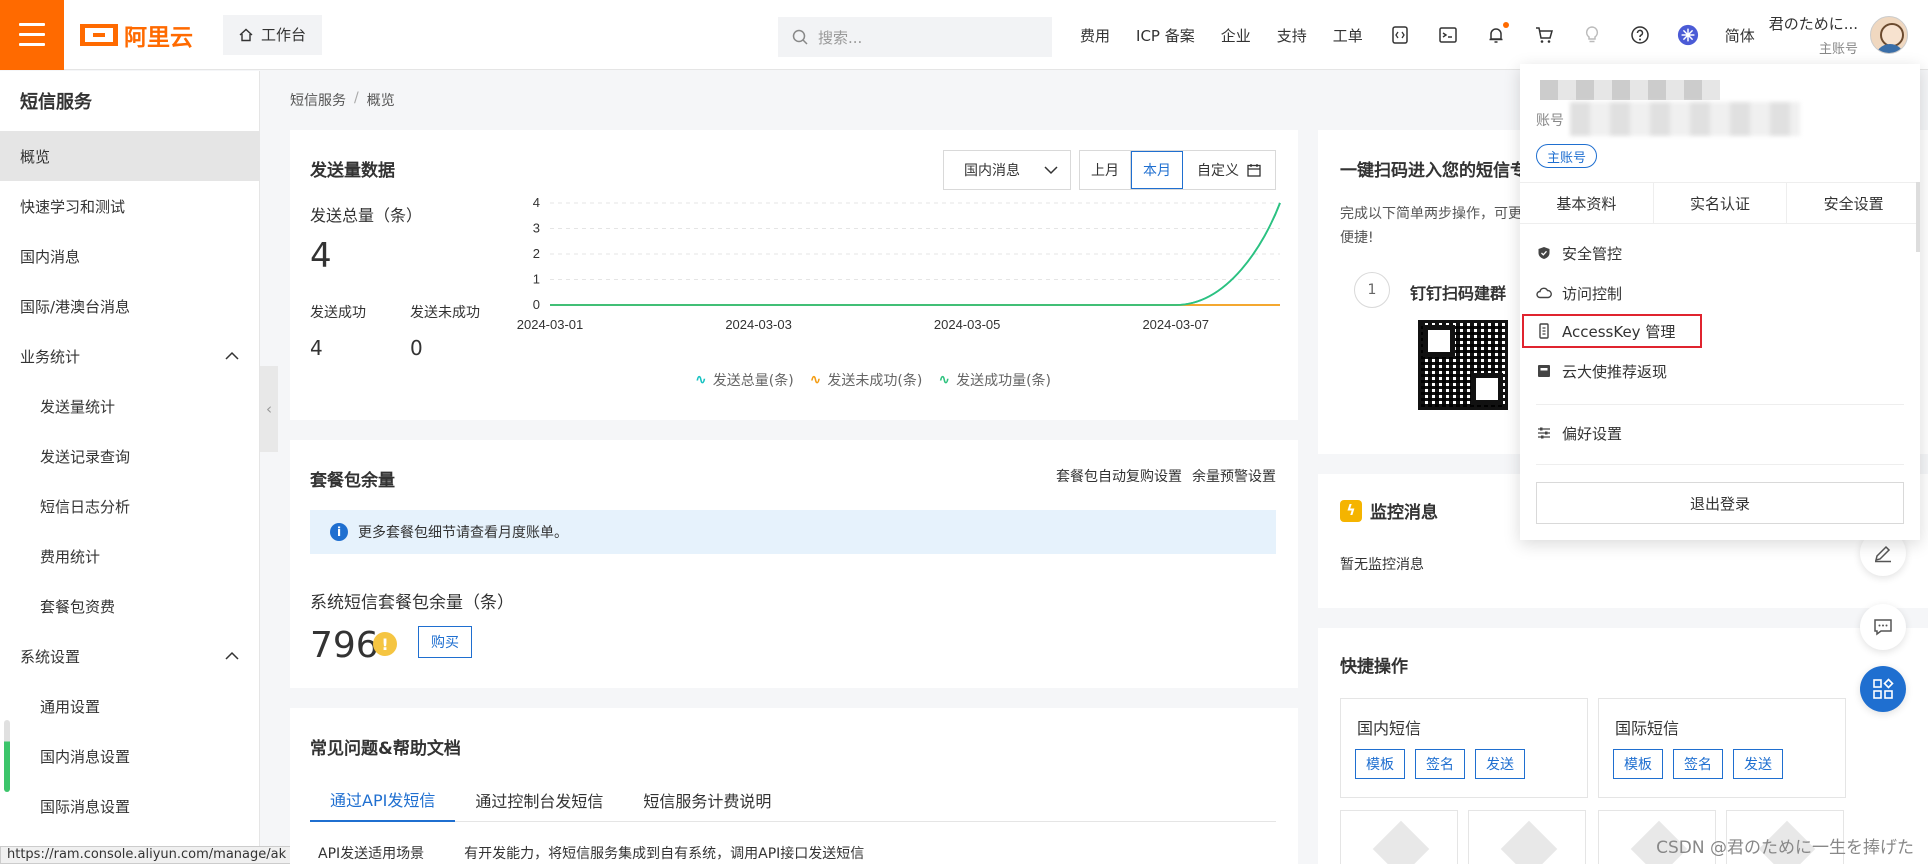 The height and width of the screenshot is (864, 1928). What do you see at coordinates (1544, 433) in the screenshot?
I see `sliders-icon` at bounding box center [1544, 433].